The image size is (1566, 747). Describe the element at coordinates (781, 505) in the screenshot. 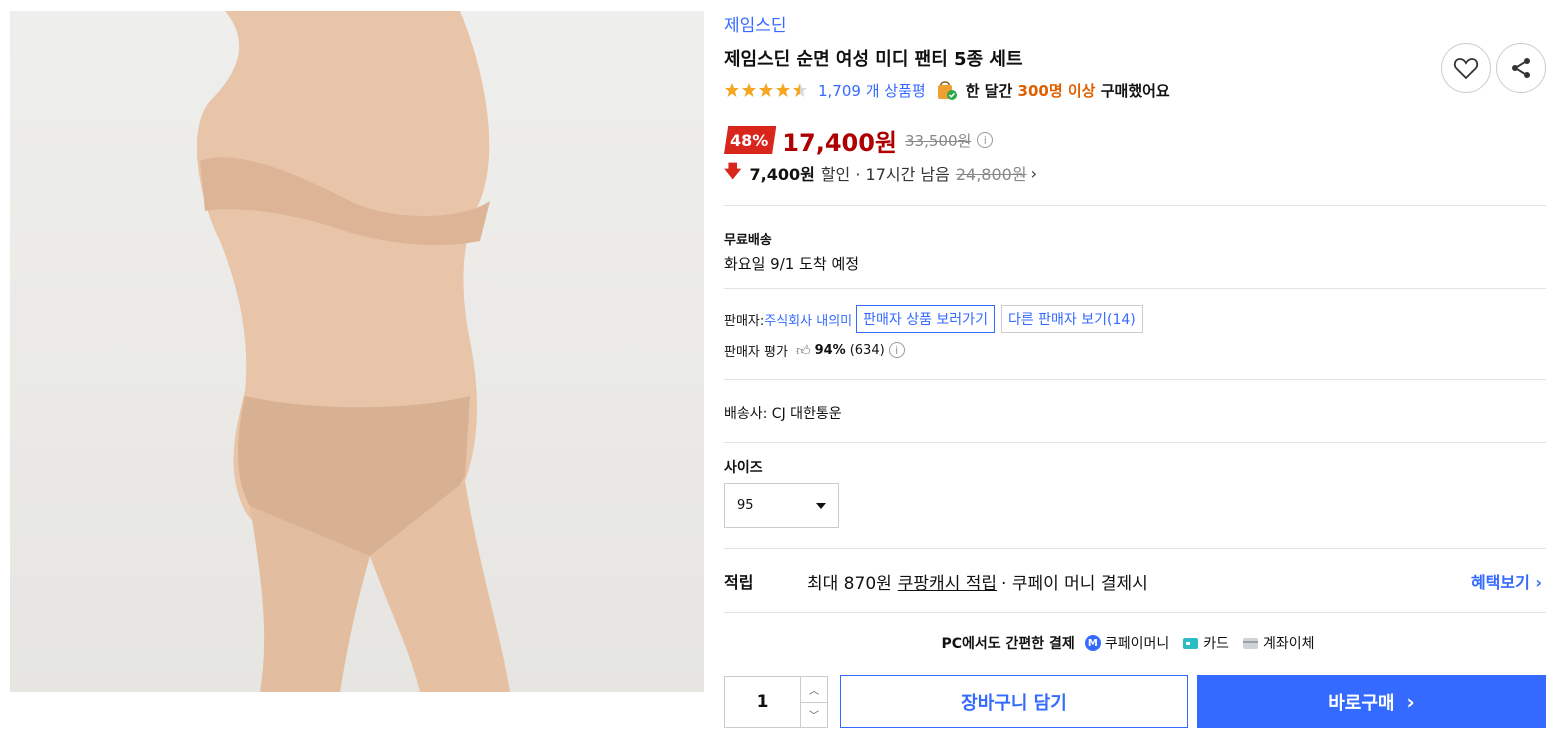

I see `size-select: 95` at that location.